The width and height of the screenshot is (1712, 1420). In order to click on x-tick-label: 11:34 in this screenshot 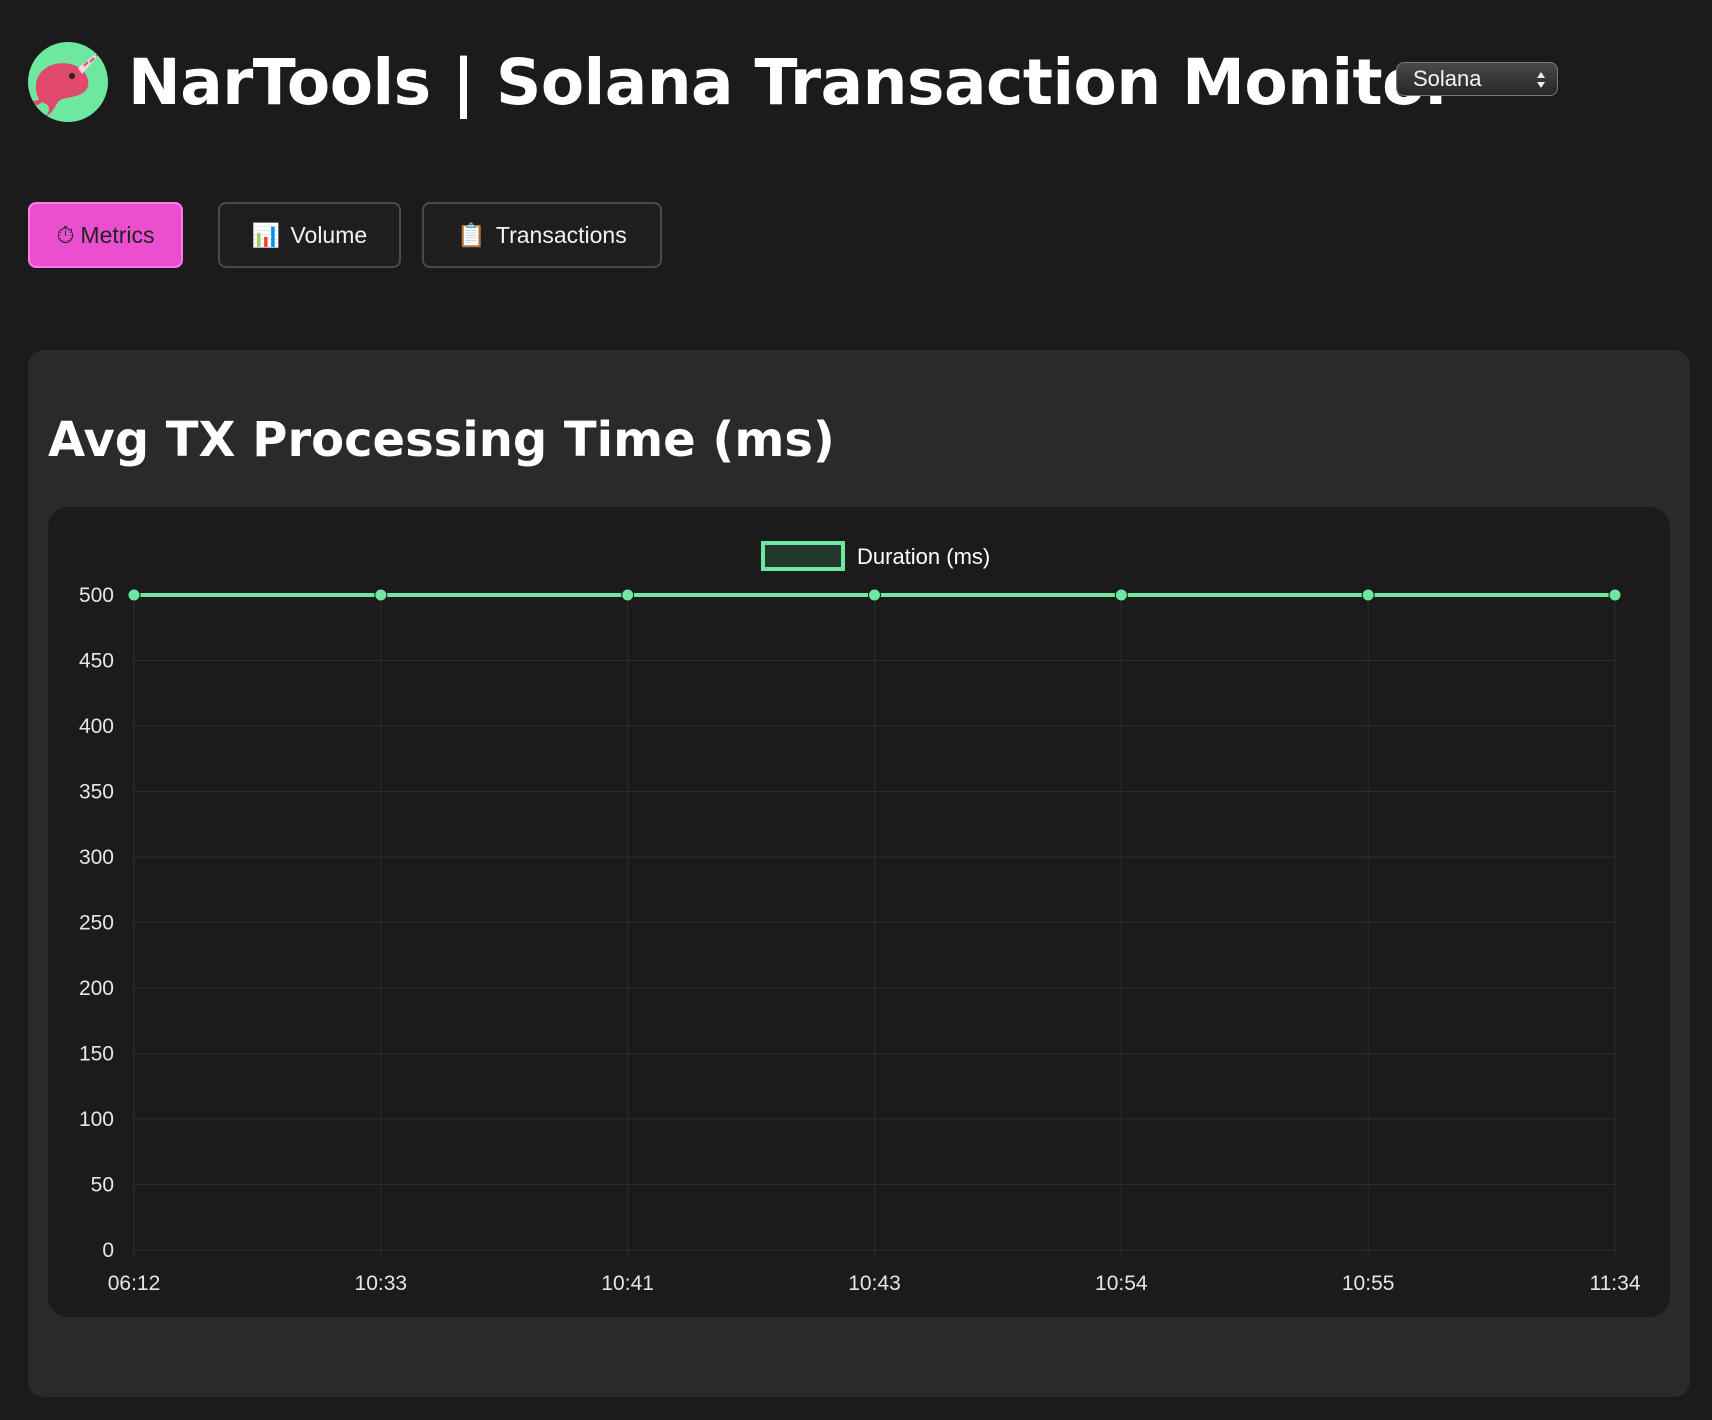, I will do `click(1615, 1283)`.